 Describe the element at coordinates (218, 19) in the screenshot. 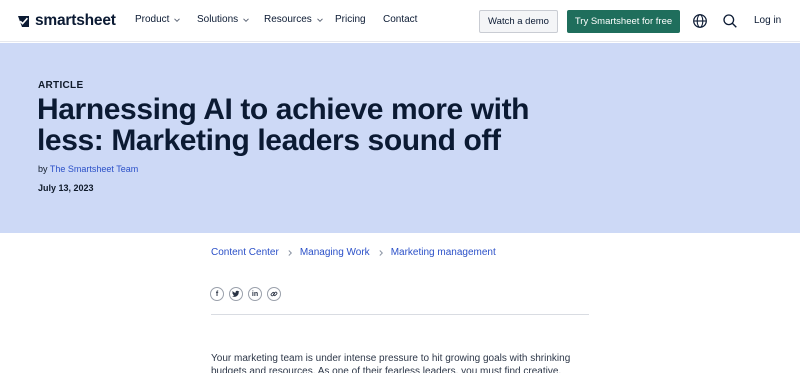

I see `nav-solutions-label: Solutions` at that location.